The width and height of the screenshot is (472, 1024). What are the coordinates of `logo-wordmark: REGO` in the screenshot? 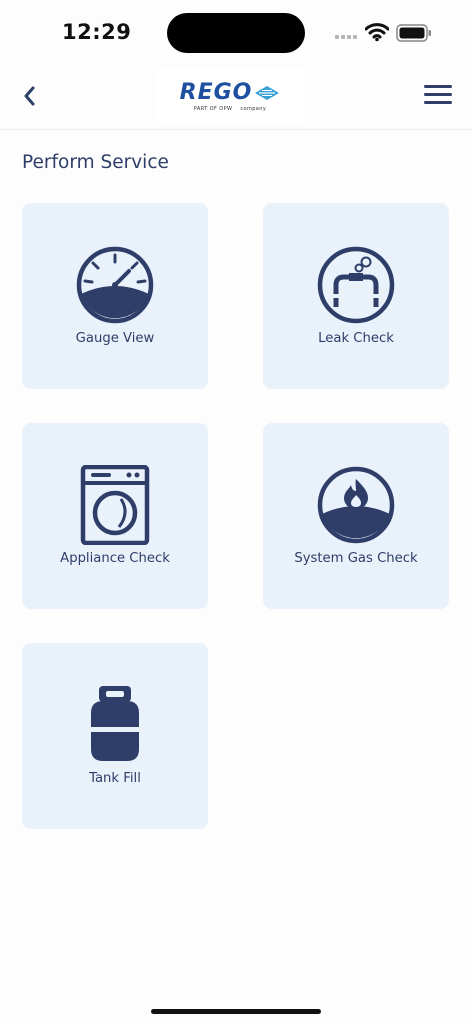 It's located at (216, 92).